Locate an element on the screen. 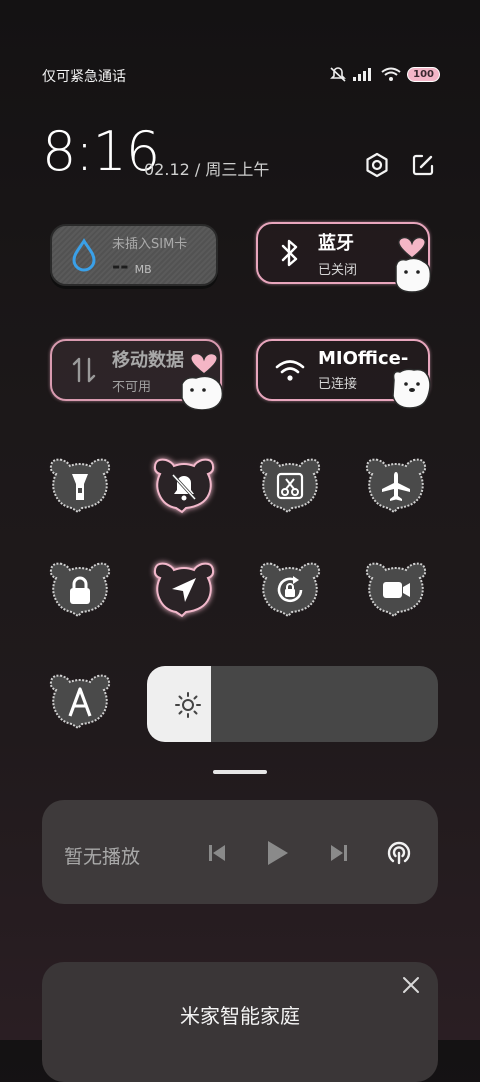 The width and height of the screenshot is (480, 1082). settings-icon is located at coordinates (377, 165).